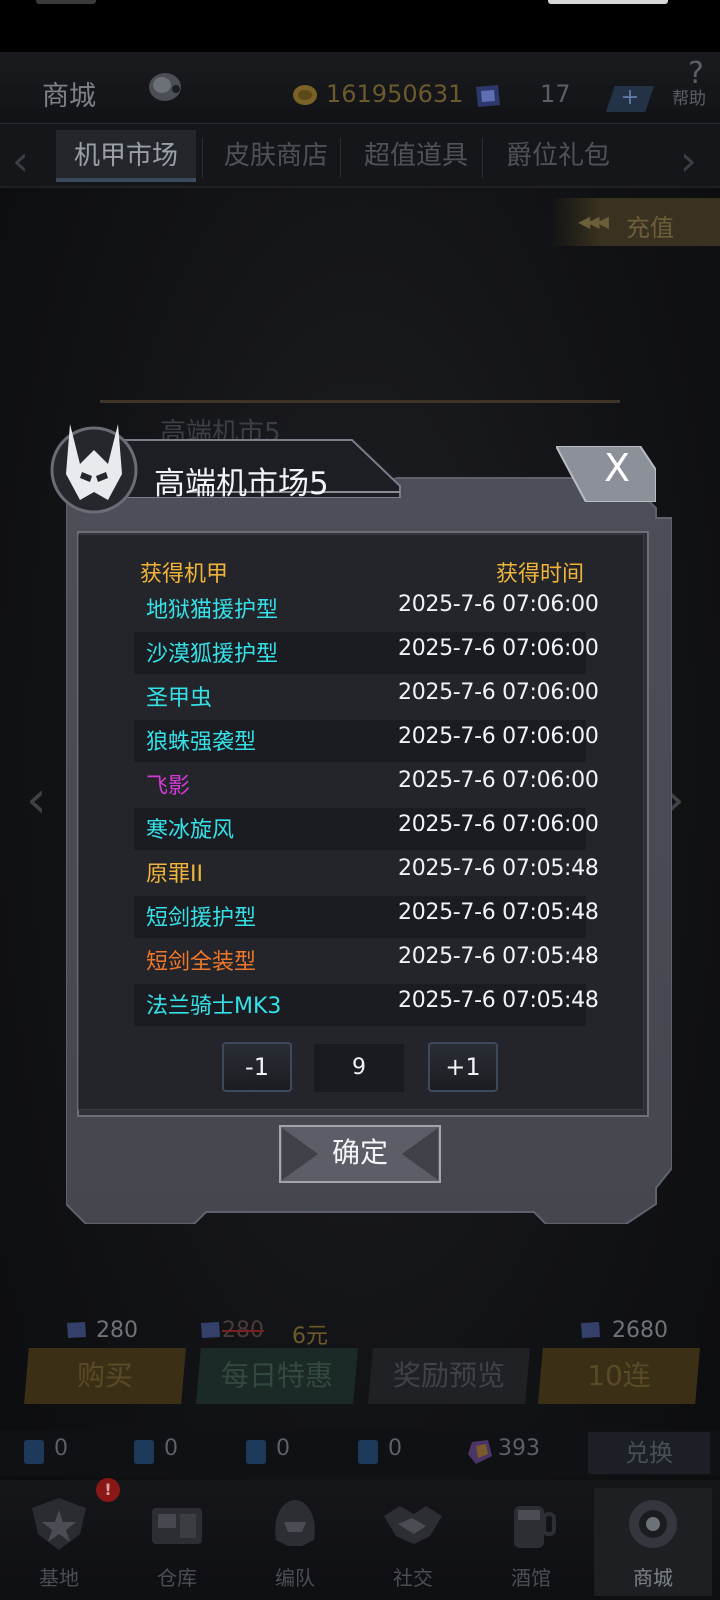 Image resolution: width=720 pixels, height=1600 pixels. I want to click on mech-name: 狼蛛强袭型, so click(201, 742).